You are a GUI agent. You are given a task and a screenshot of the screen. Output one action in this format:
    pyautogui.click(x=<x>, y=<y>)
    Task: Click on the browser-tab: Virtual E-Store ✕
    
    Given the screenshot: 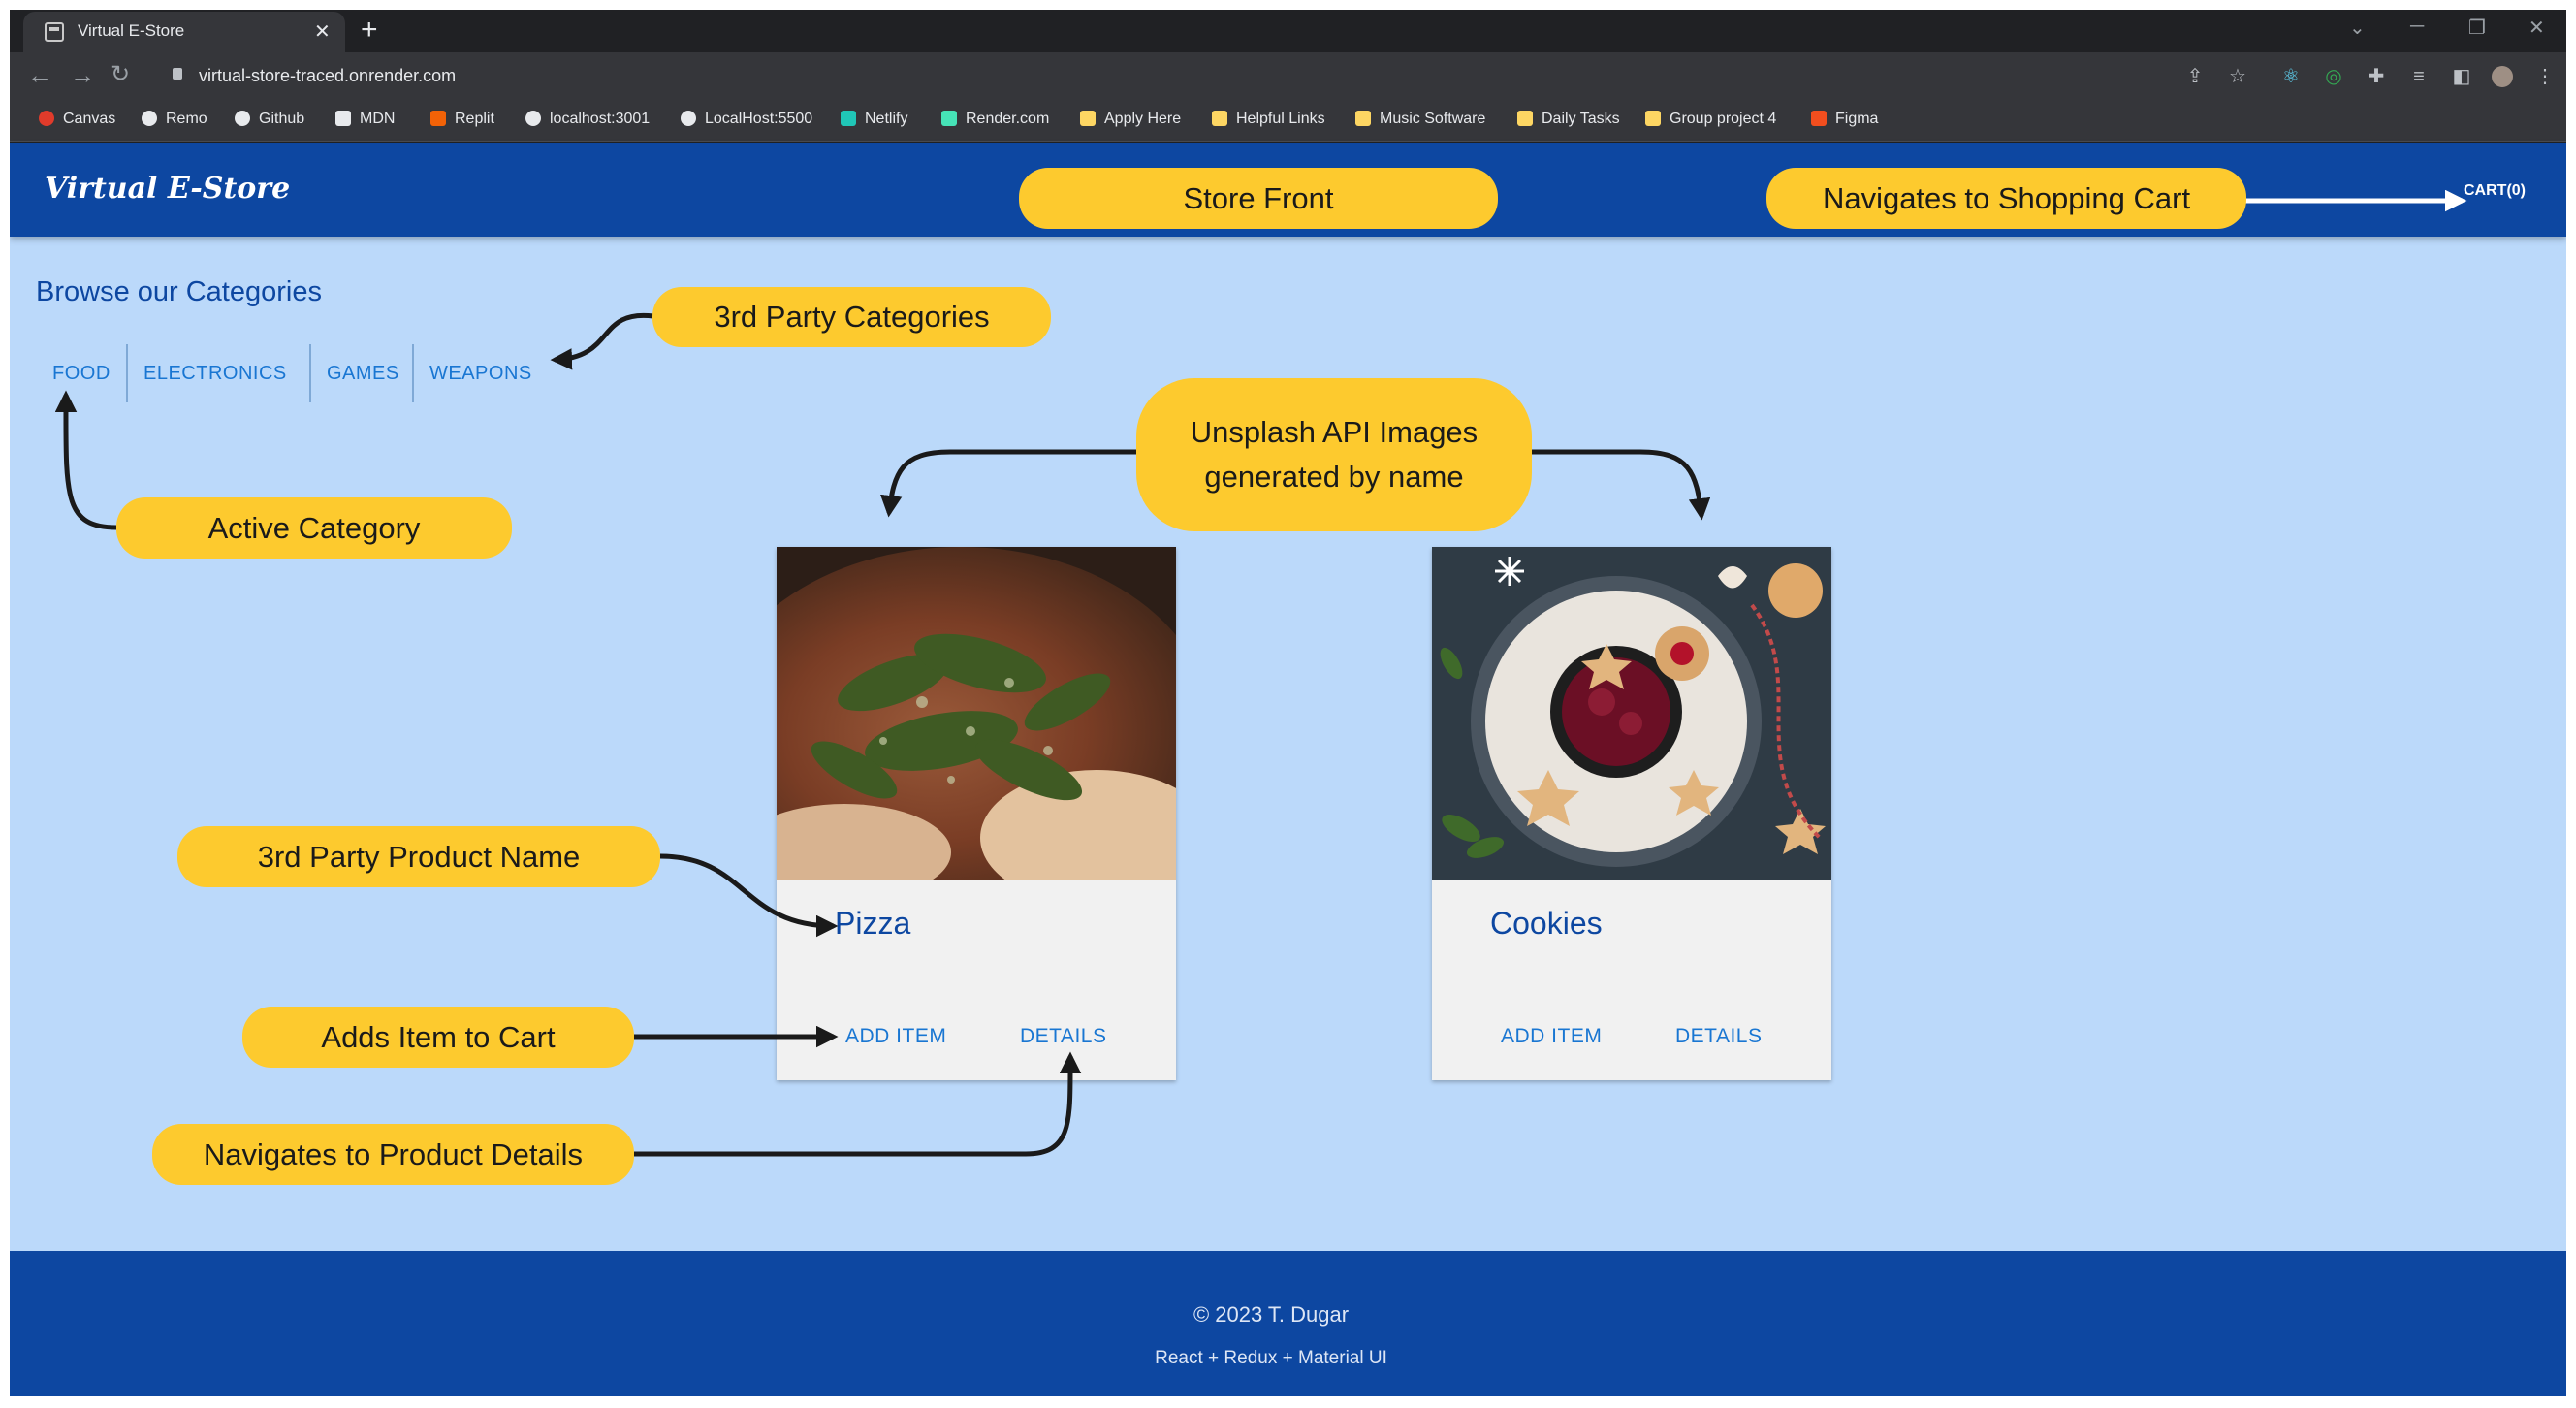 What is the action you would take?
    pyautogui.click(x=184, y=32)
    